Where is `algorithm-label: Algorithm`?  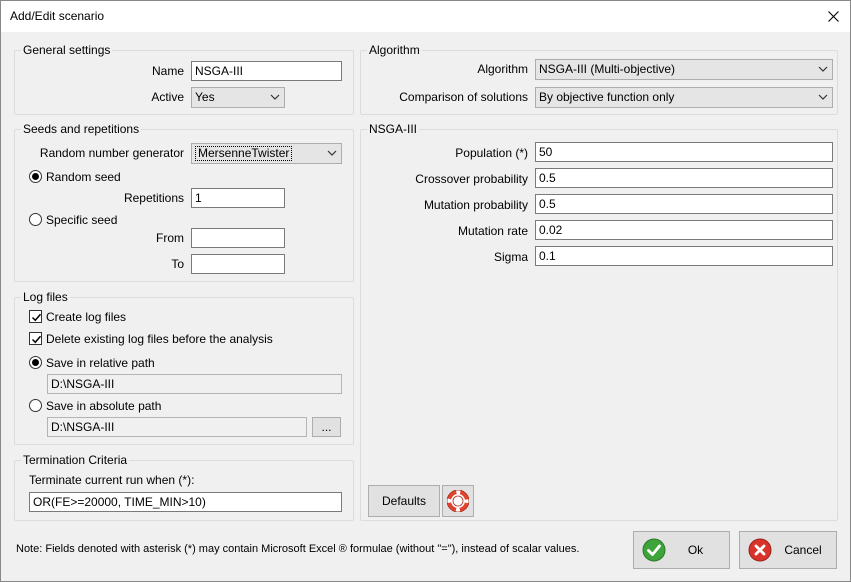
algorithm-label: Algorithm is located at coordinates (502, 69).